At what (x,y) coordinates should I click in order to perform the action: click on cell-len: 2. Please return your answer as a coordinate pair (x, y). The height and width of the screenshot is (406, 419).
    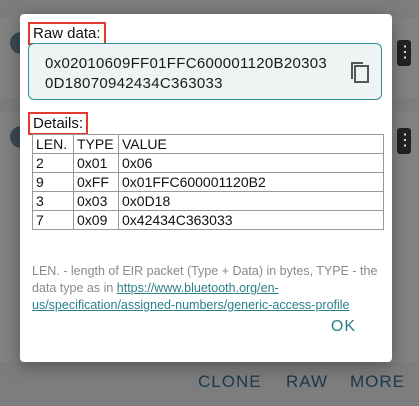
    Looking at the image, I should click on (53, 163).